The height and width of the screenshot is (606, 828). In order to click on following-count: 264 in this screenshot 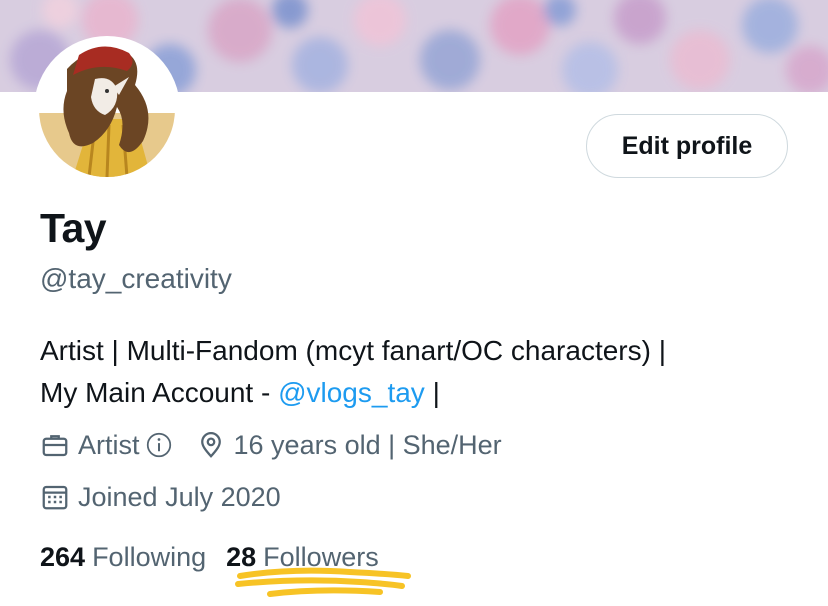, I will do `click(63, 557)`.